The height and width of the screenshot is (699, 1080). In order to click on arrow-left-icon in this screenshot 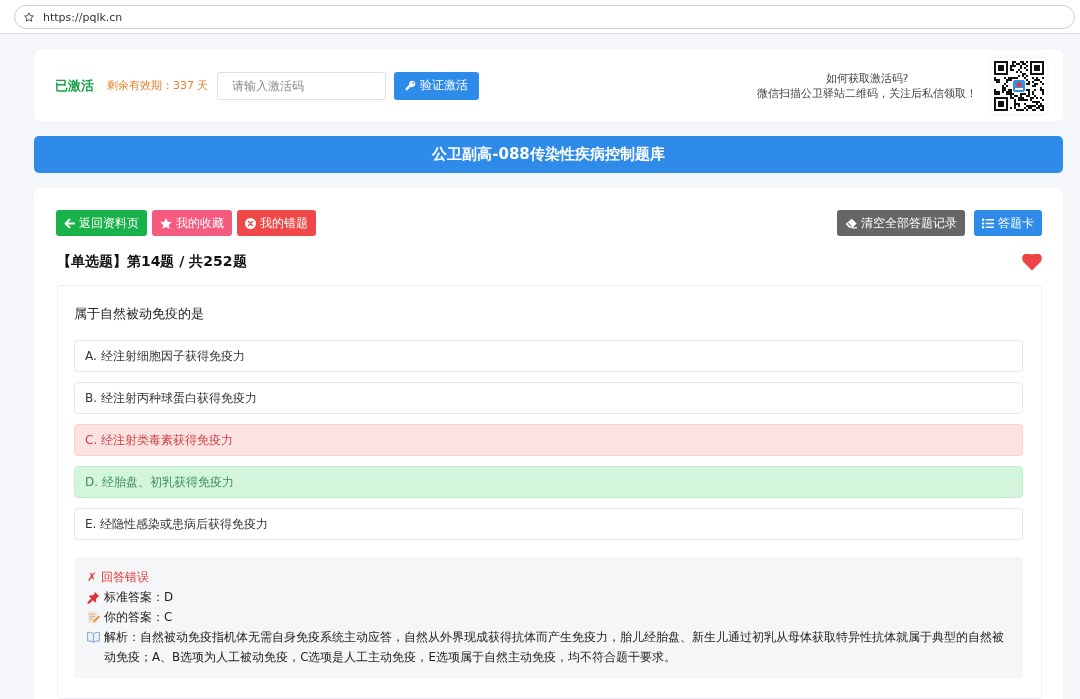, I will do `click(69, 223)`.